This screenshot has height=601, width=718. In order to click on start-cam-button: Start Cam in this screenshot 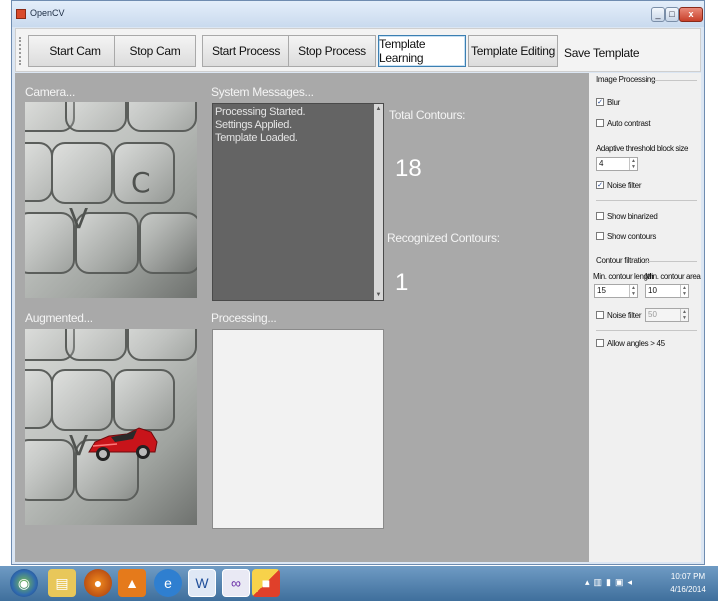, I will do `click(75, 51)`.